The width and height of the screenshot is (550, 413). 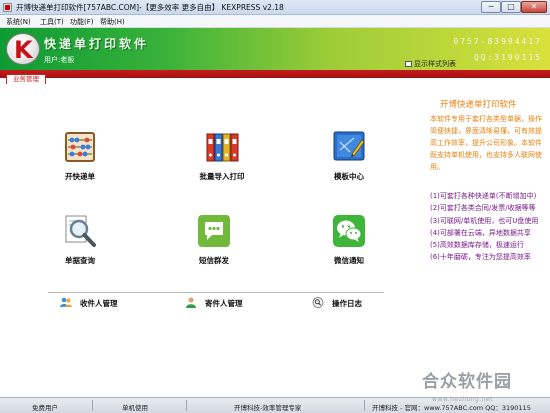 What do you see at coordinates (214, 231) in the screenshot?
I see `sms-icon` at bounding box center [214, 231].